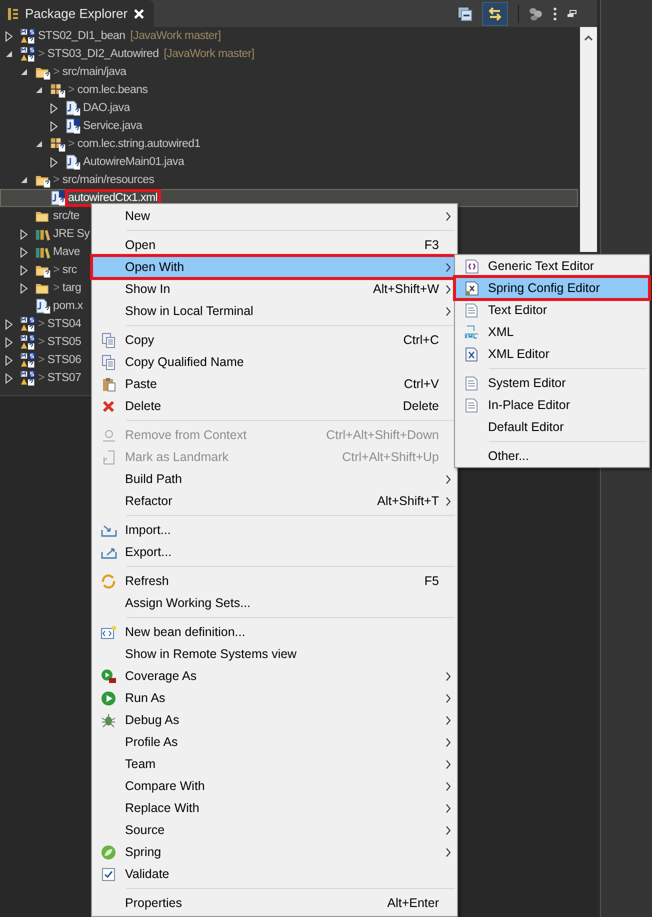 The image size is (652, 917). I want to click on shortcut-text: Alt+Shift+T, so click(408, 501).